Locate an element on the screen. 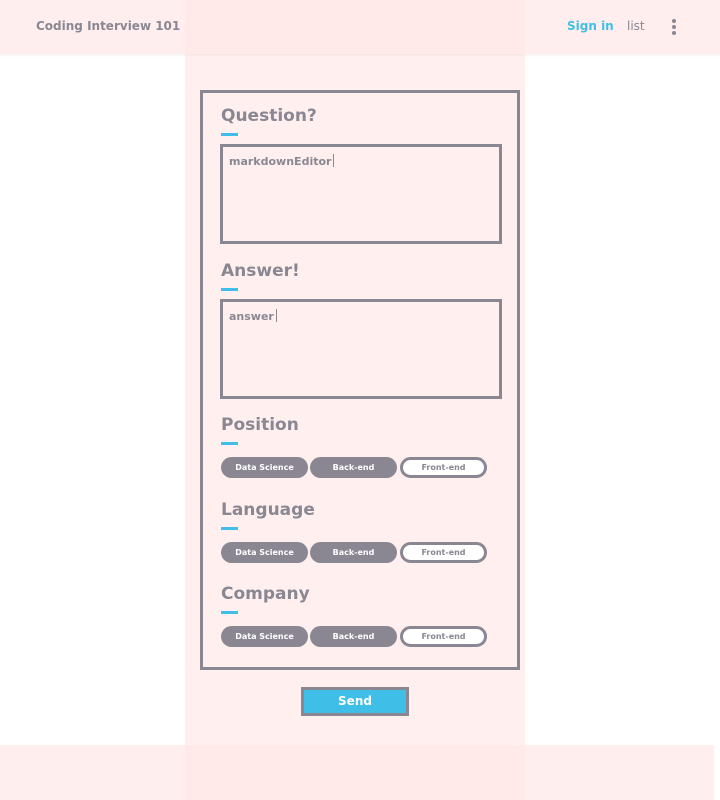 Image resolution: width=720 pixels, height=800 pixels. company-chip-back-end: Back-end is located at coordinates (353, 636).